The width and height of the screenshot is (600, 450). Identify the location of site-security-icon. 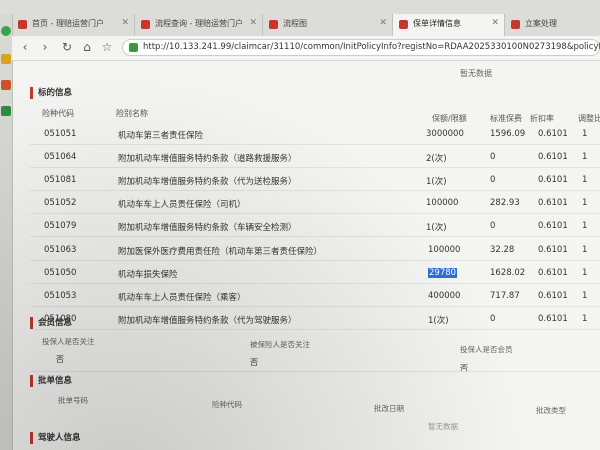
(133, 47).